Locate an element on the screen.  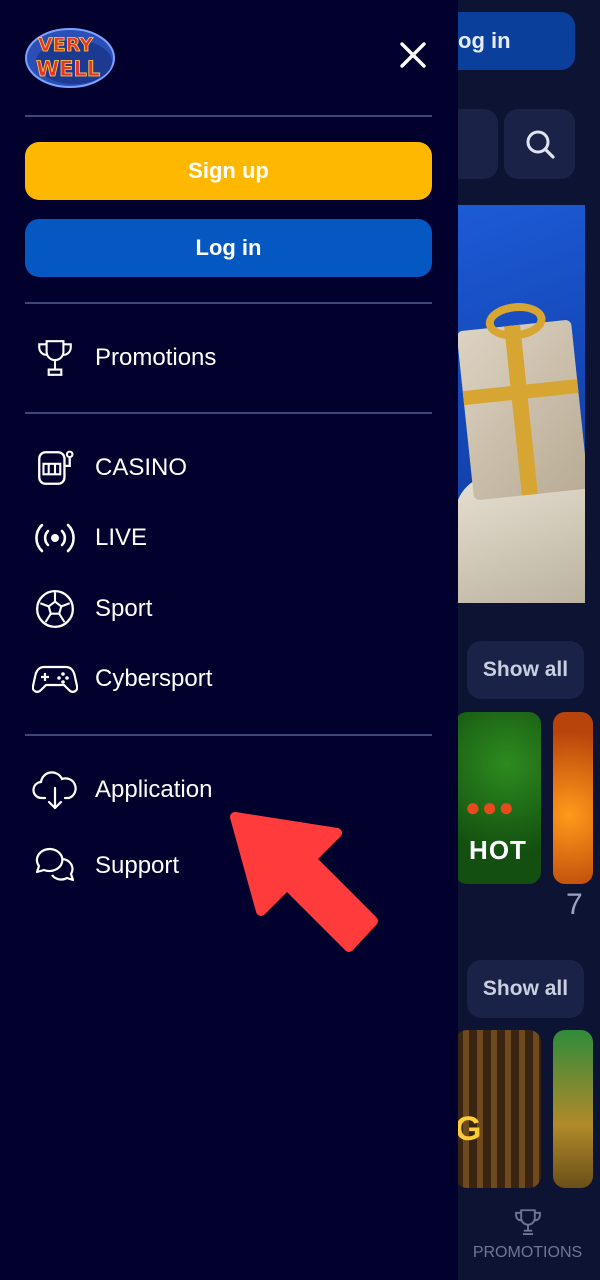
menu-label: Sport is located at coordinates (124, 608).